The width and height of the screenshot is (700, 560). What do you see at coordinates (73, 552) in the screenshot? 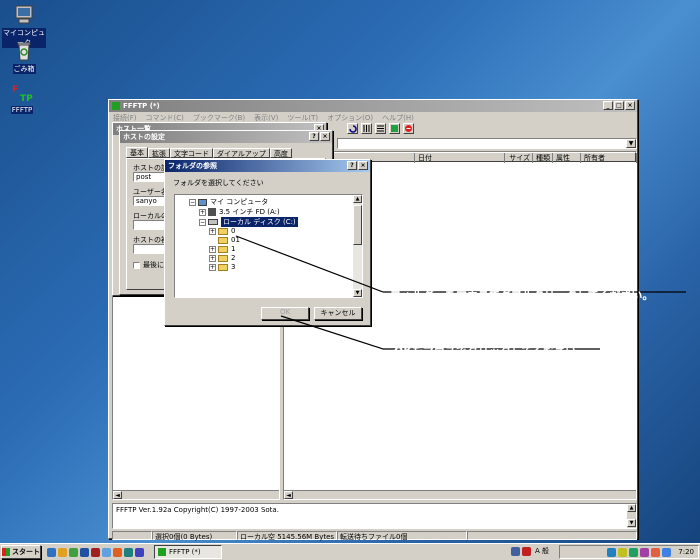
I see `desktop-icon` at bounding box center [73, 552].